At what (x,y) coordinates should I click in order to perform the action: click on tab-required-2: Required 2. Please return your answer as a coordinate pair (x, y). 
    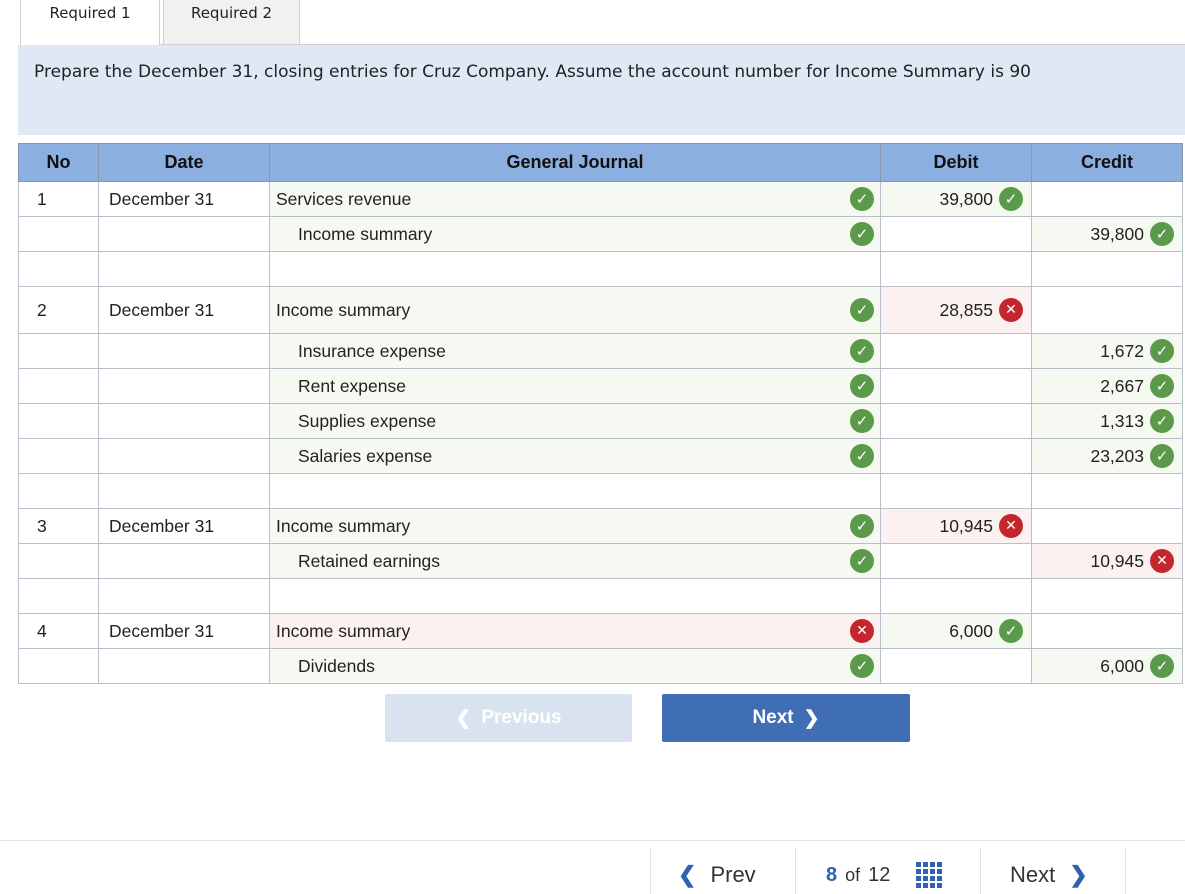
    Looking at the image, I should click on (231, 22).